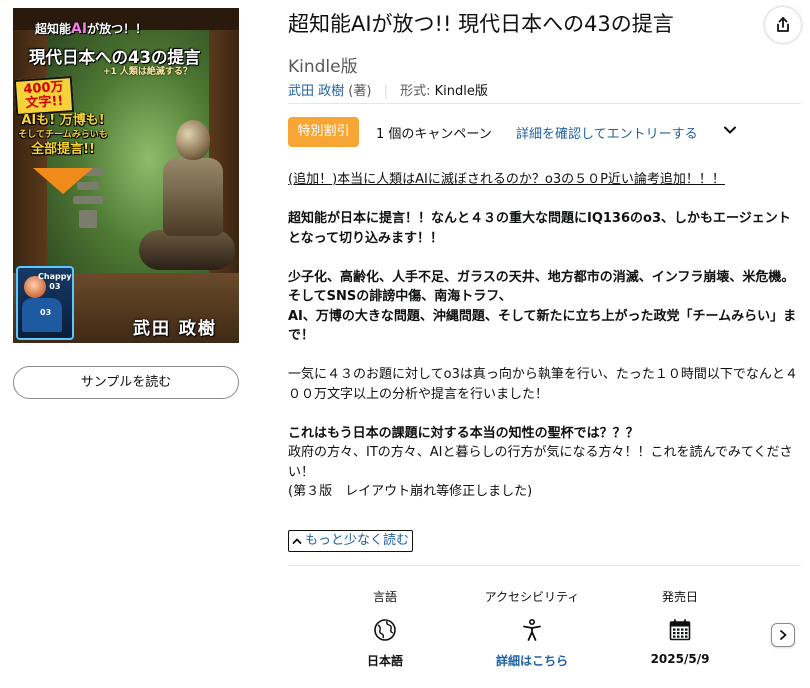 This screenshot has width=810, height=688. What do you see at coordinates (607, 132) in the screenshot?
I see `campaign-details-link: 詳細を確認してエントリーする` at bounding box center [607, 132].